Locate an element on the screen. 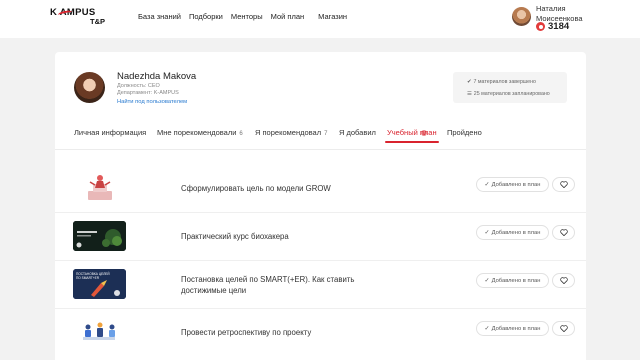 Image resolution: width=640 pixels, height=360 pixels. tab-label: Я добавил is located at coordinates (357, 132).